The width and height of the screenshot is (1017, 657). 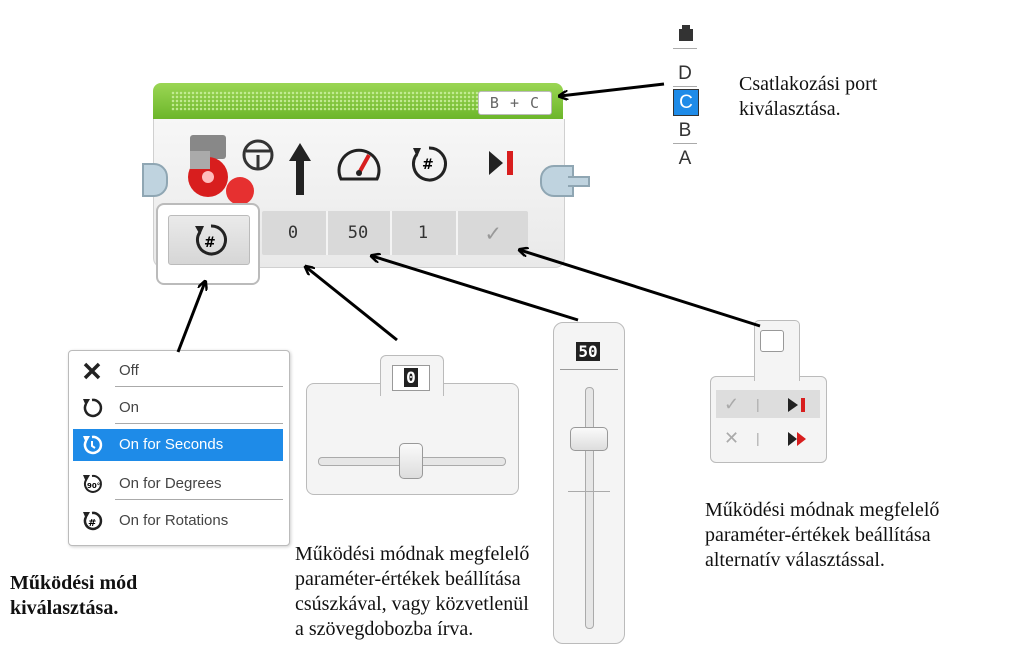 I want to click on caption-line: Csatlakozási port, so click(x=808, y=84).